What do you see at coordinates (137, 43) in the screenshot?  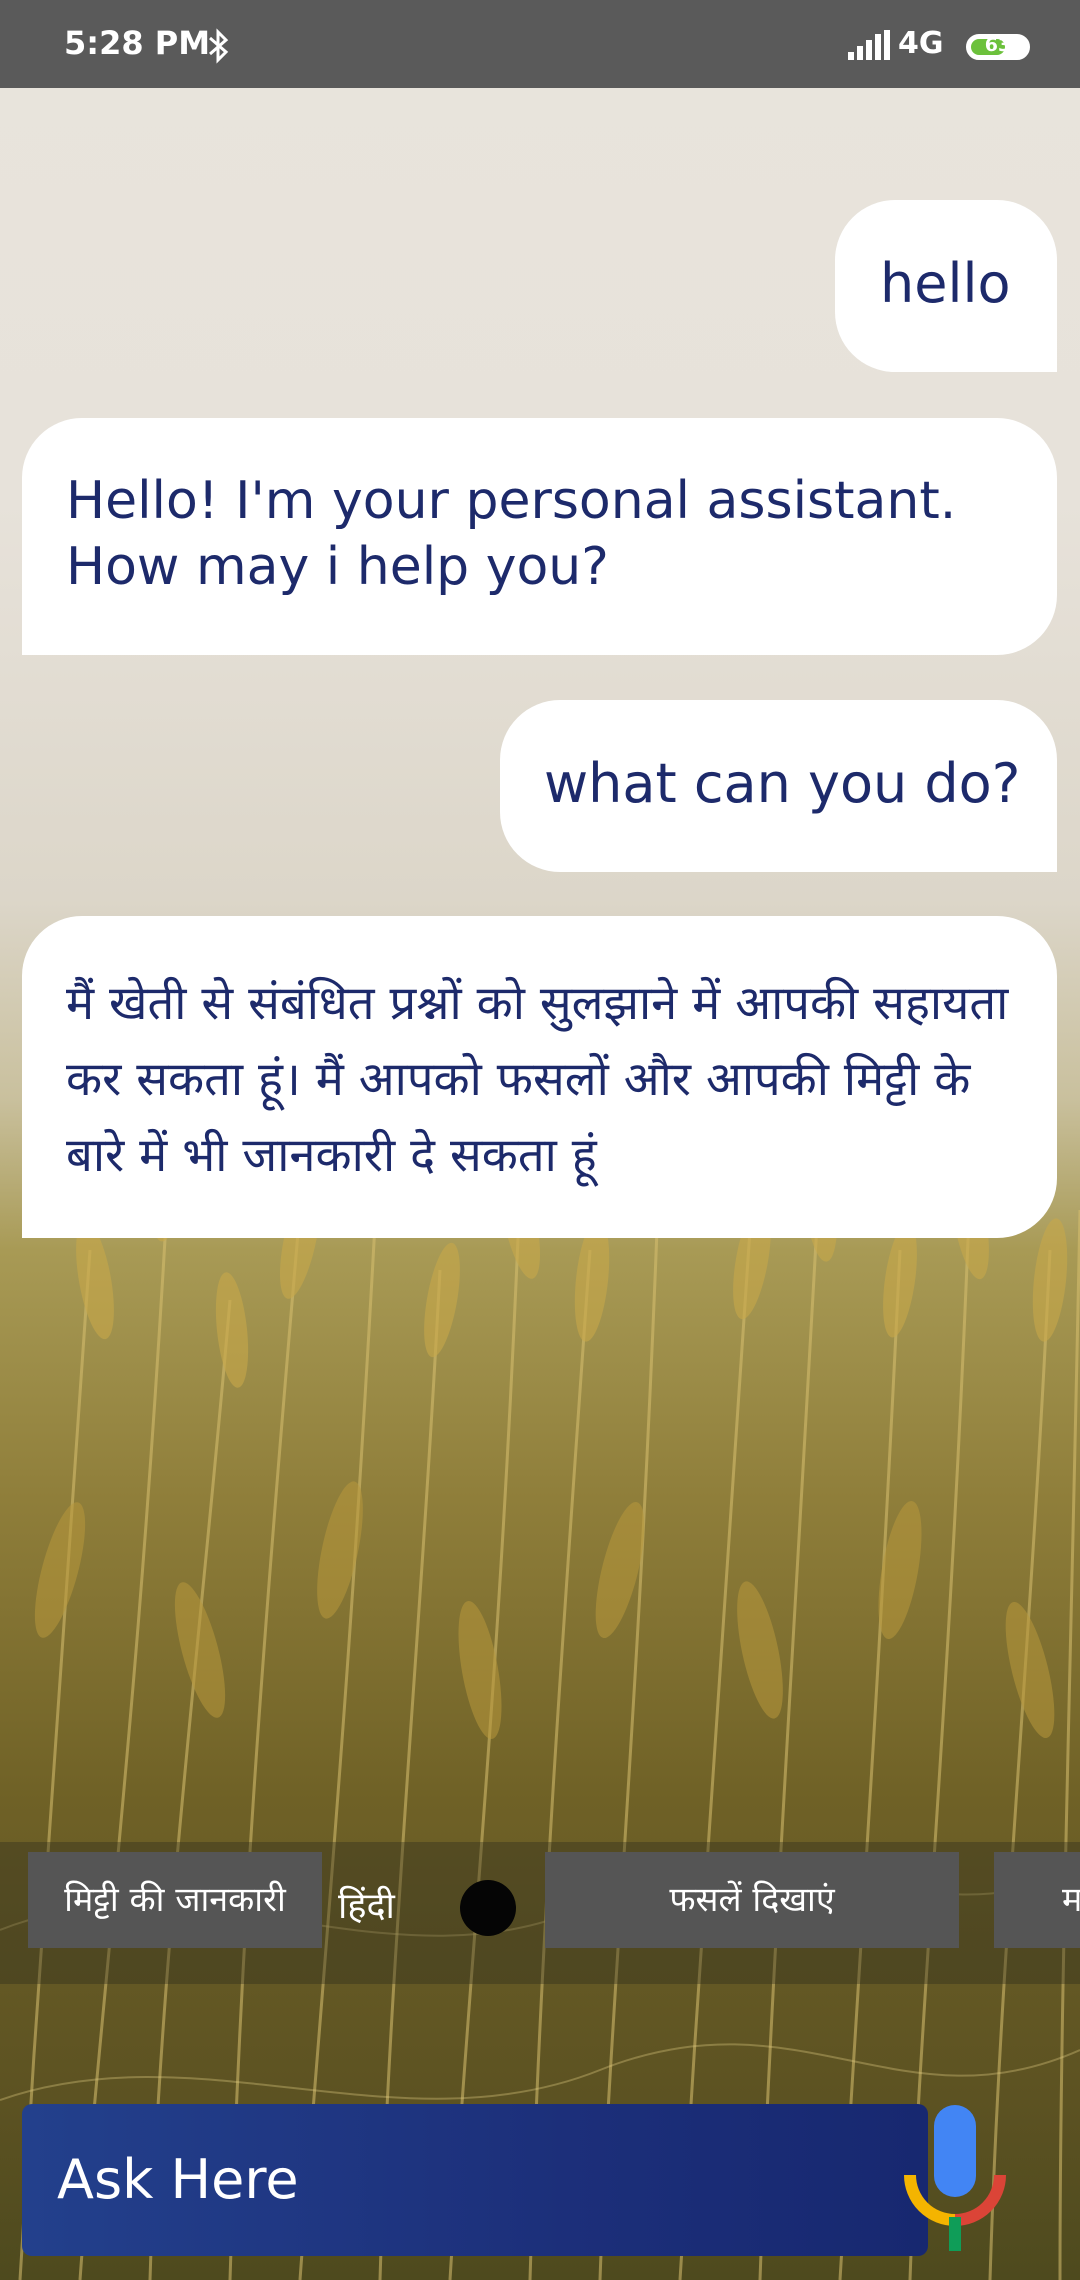 I see `status-time: 5:28 PM` at bounding box center [137, 43].